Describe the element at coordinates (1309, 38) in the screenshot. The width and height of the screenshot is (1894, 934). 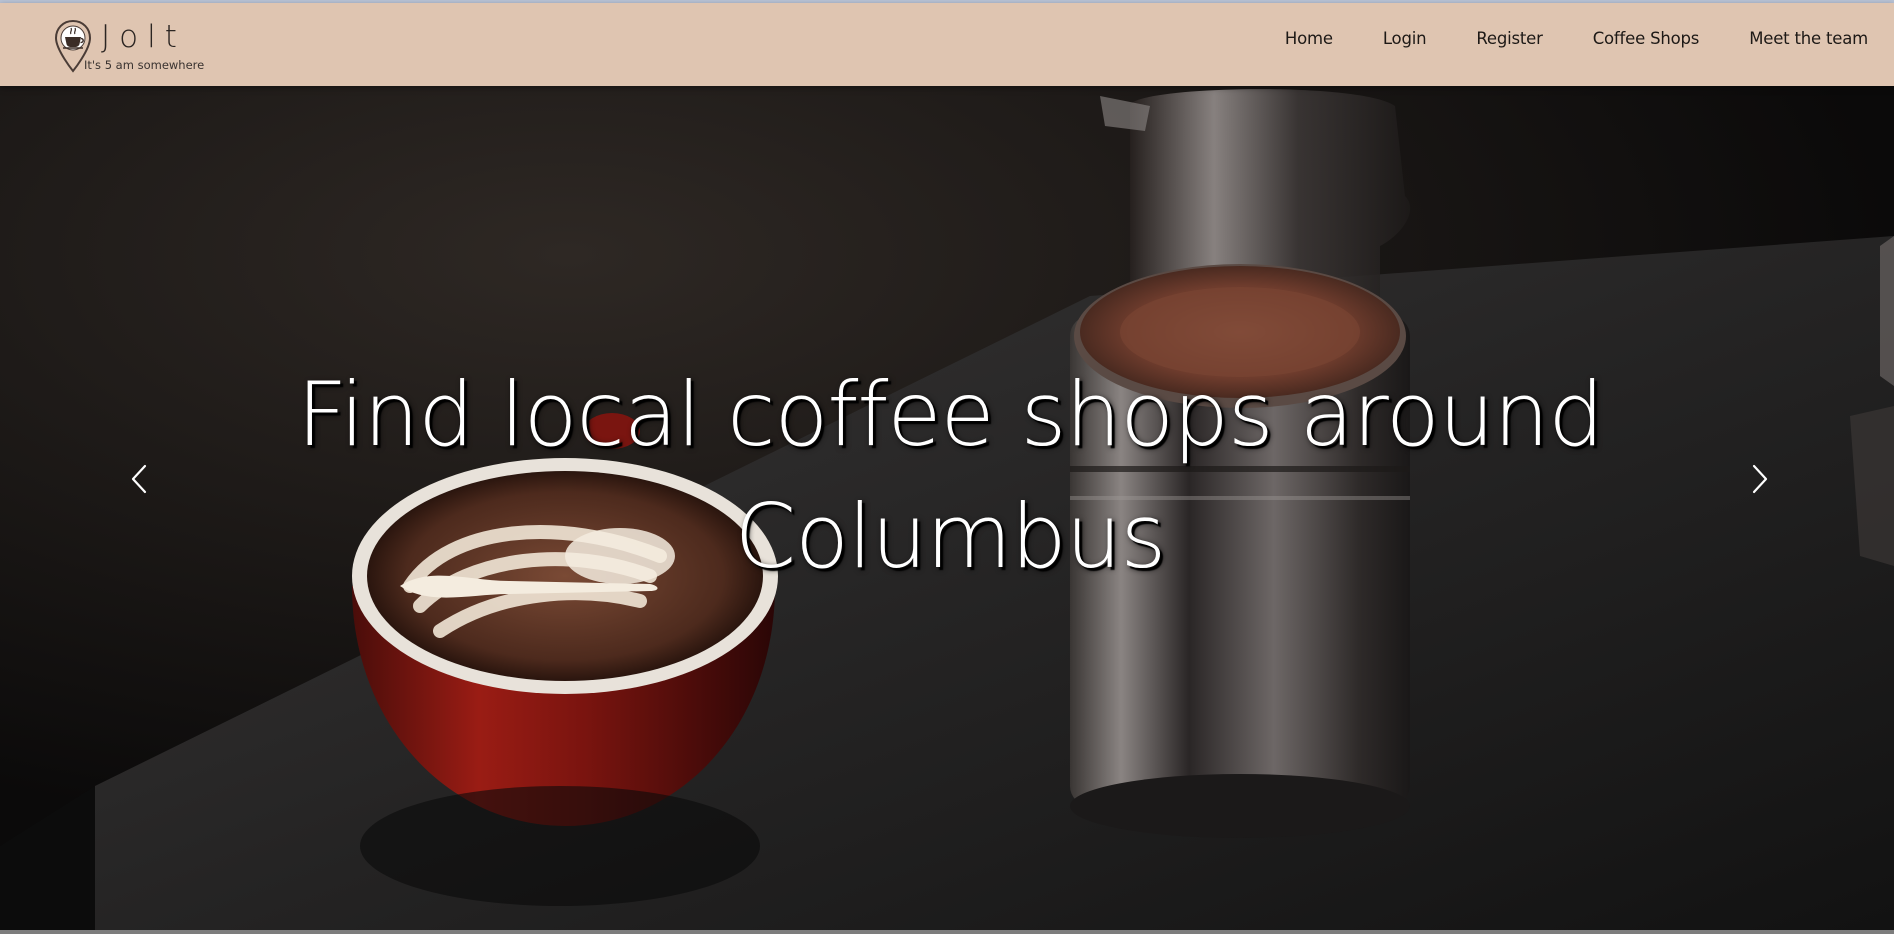
I see `nav-link-home: Home` at that location.